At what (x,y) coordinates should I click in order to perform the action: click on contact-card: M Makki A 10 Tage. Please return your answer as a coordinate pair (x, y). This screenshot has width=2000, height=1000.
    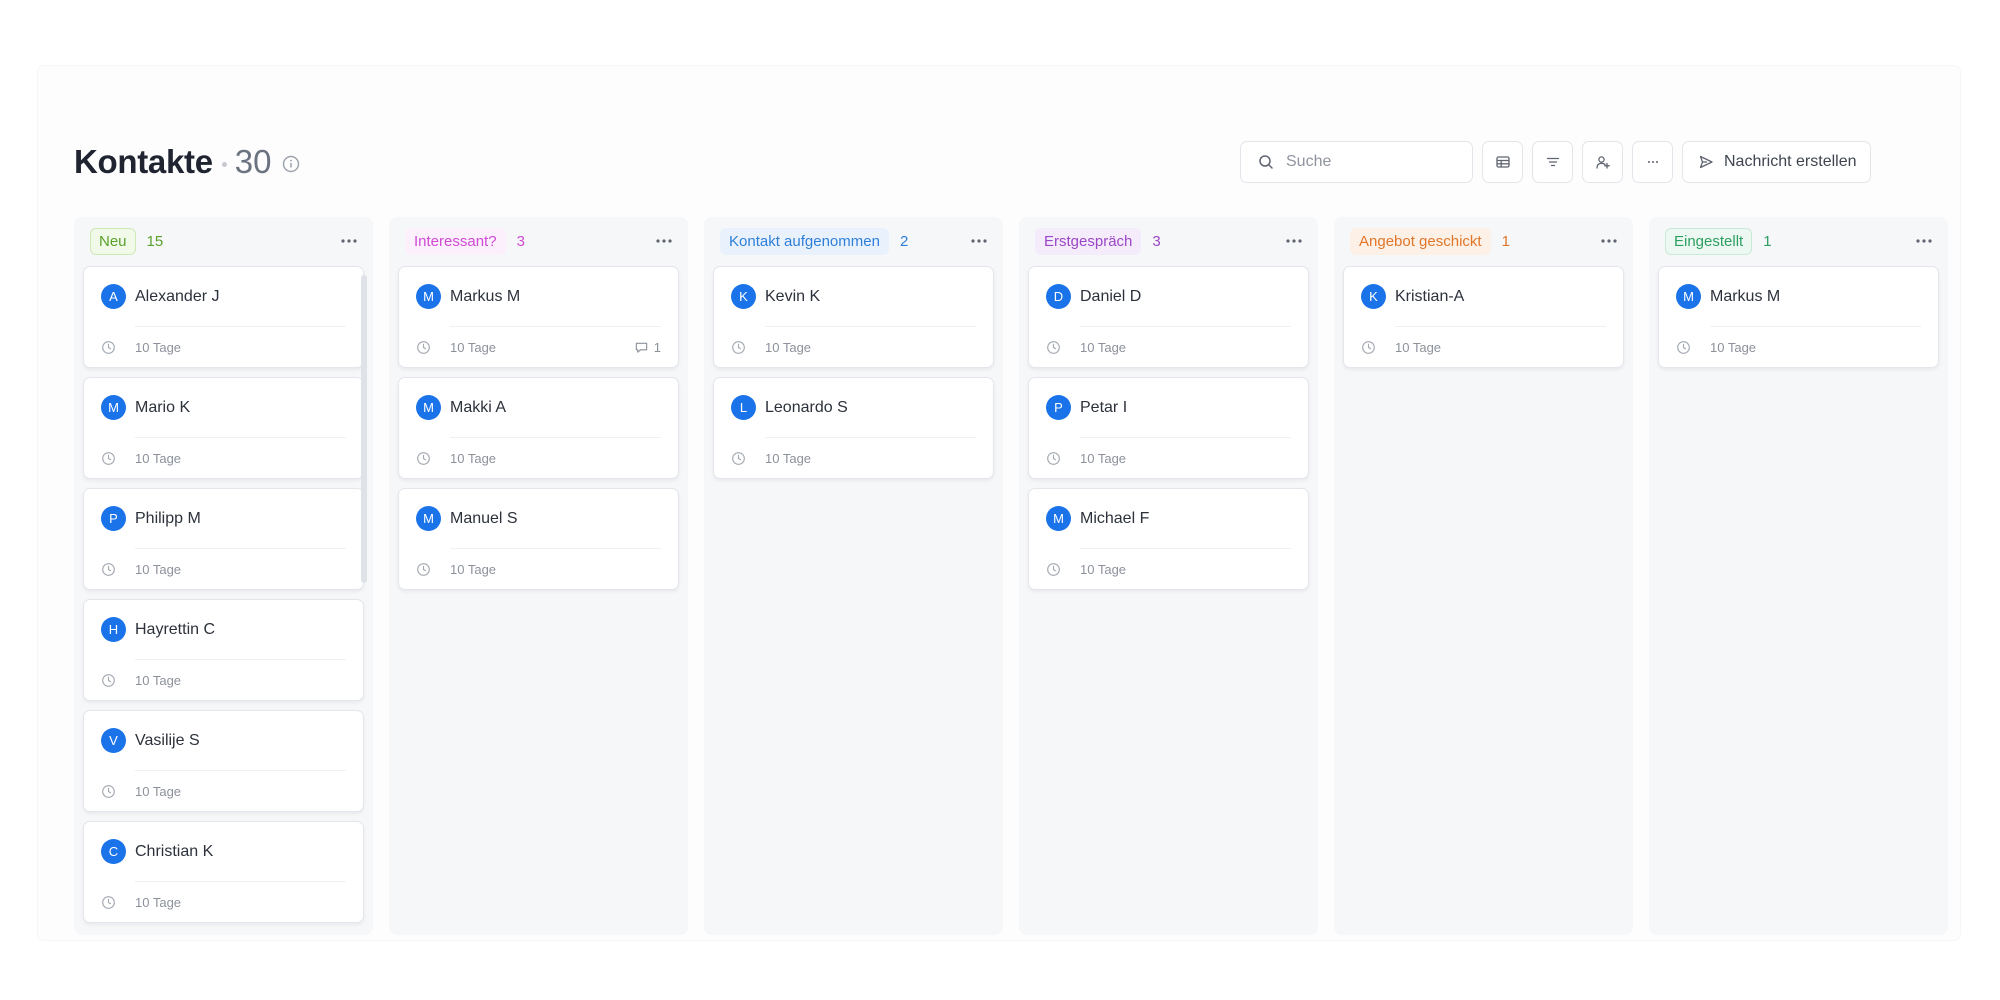
    Looking at the image, I should click on (538, 428).